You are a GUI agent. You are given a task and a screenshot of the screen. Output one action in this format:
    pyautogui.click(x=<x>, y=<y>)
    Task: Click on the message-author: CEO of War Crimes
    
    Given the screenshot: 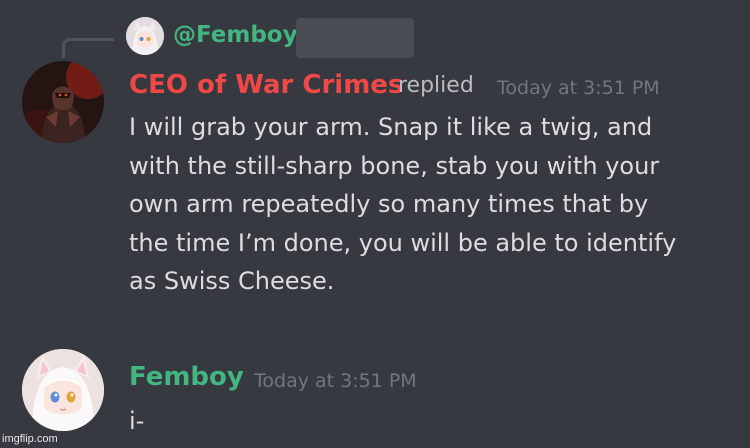 What is the action you would take?
    pyautogui.click(x=266, y=85)
    